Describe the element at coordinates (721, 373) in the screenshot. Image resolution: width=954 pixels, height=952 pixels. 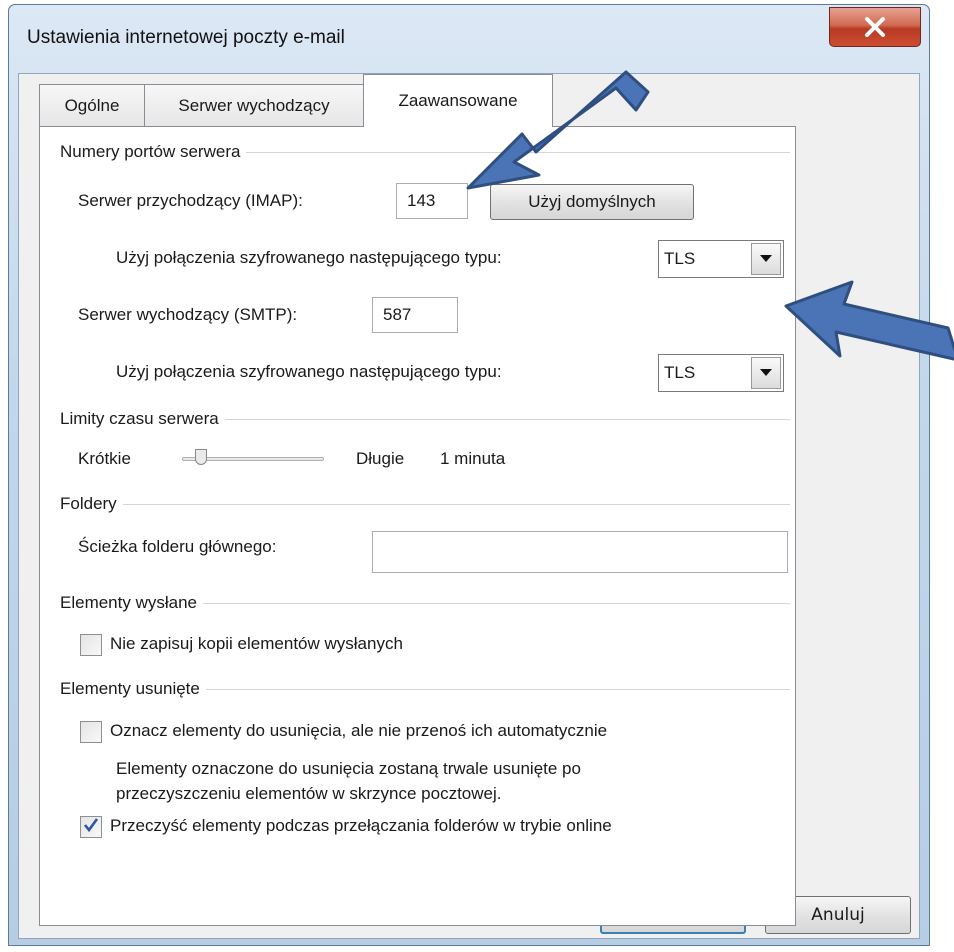
I see `outgoing-encryption-select: TLS` at that location.